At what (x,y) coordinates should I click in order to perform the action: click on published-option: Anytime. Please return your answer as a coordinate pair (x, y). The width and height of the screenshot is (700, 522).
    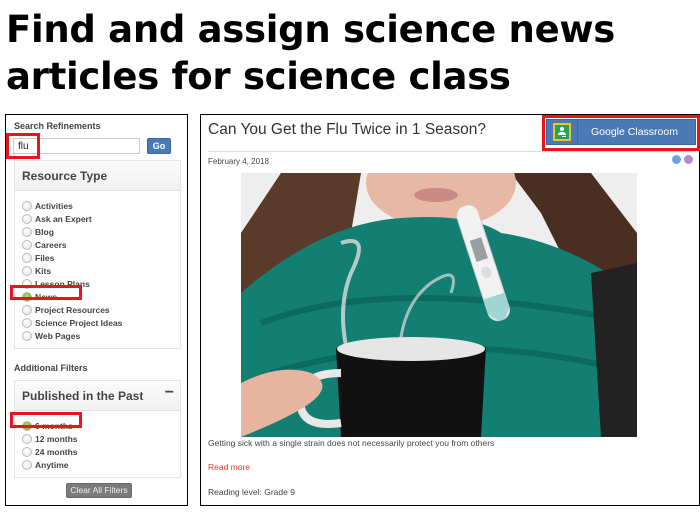
    Looking at the image, I should click on (101, 464).